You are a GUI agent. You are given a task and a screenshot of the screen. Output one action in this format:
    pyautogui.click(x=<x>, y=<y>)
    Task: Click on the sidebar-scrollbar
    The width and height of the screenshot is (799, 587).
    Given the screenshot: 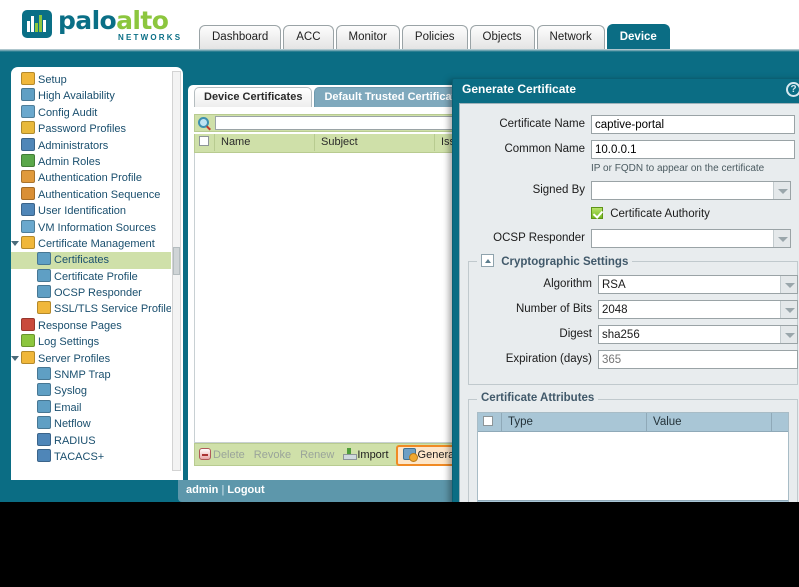 What is the action you would take?
    pyautogui.click(x=176, y=271)
    